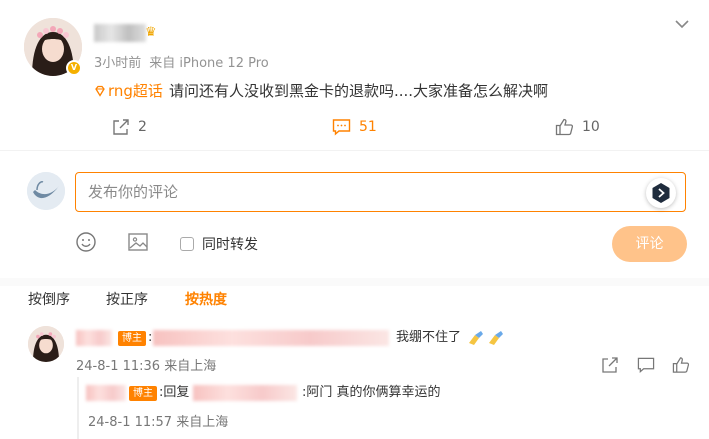 This screenshot has height=439, width=709. Describe the element at coordinates (358, 91) in the screenshot. I see `post-text: 请问还有人没收到黑金卡的退款吗....大家准备怎么解决啊` at that location.